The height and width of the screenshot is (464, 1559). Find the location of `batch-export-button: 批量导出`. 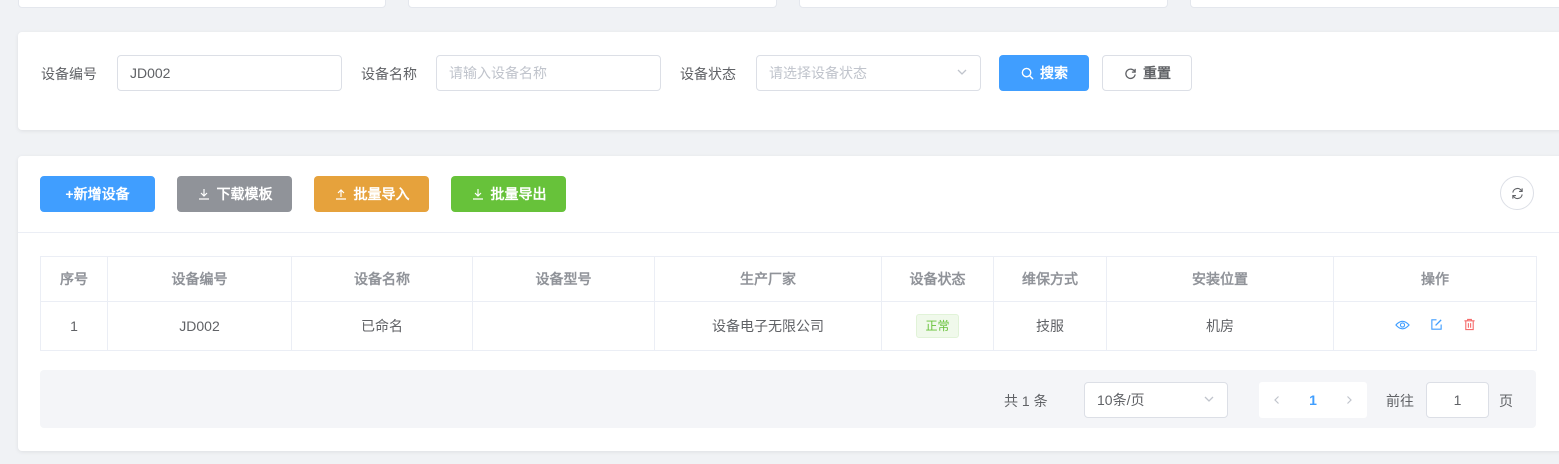

batch-export-button: 批量导出 is located at coordinates (508, 194).